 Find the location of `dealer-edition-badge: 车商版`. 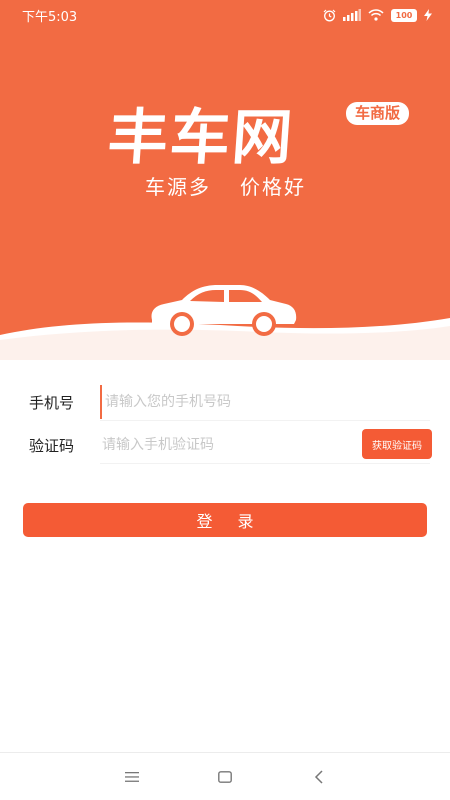

dealer-edition-badge: 车商版 is located at coordinates (378, 113).